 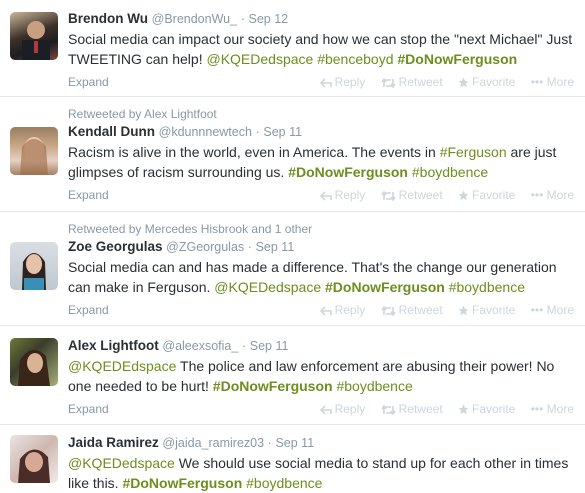 What do you see at coordinates (122, 366) in the screenshot?
I see `mention-link: @KQEDEdspace` at bounding box center [122, 366].